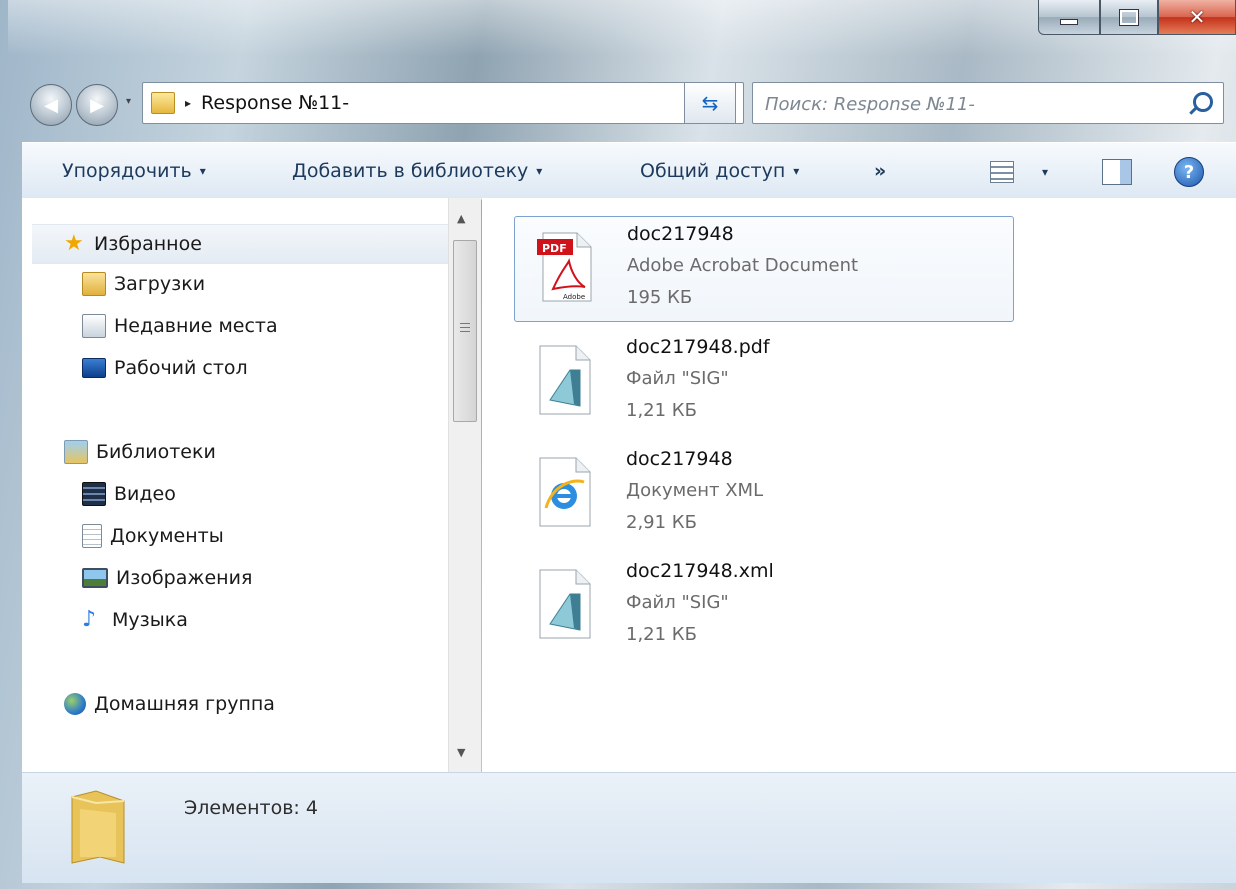 The height and width of the screenshot is (889, 1236). What do you see at coordinates (94, 326) in the screenshot?
I see `recent-places-icon` at bounding box center [94, 326].